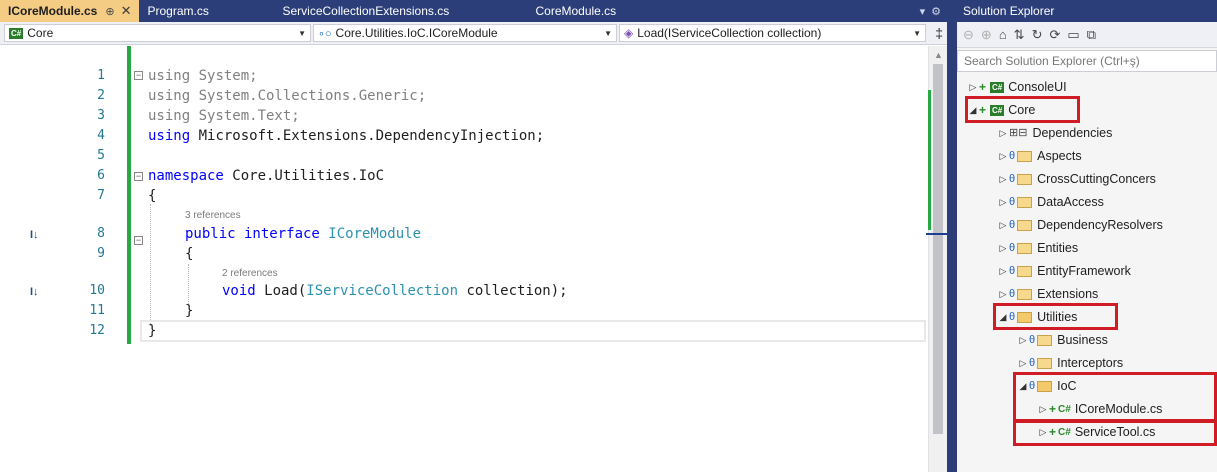 Image resolution: width=1217 pixels, height=472 pixels. I want to click on scroll-up-icon: ▲, so click(938, 55).